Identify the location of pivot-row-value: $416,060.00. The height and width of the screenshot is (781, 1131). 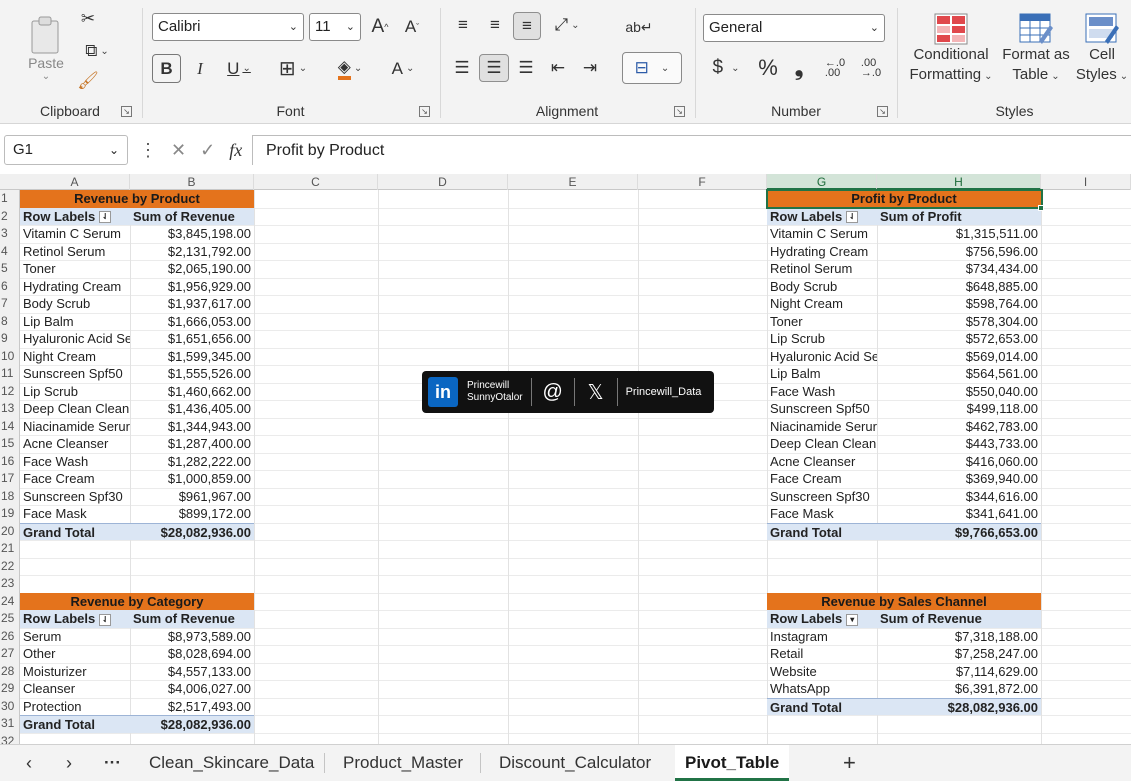
(959, 462).